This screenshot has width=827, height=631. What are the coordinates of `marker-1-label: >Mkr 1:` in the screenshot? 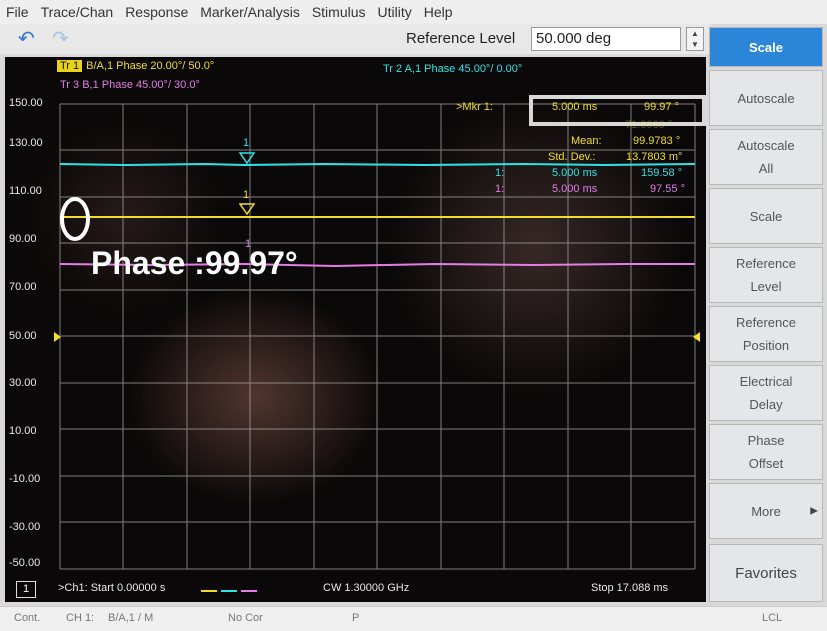 It's located at (474, 107).